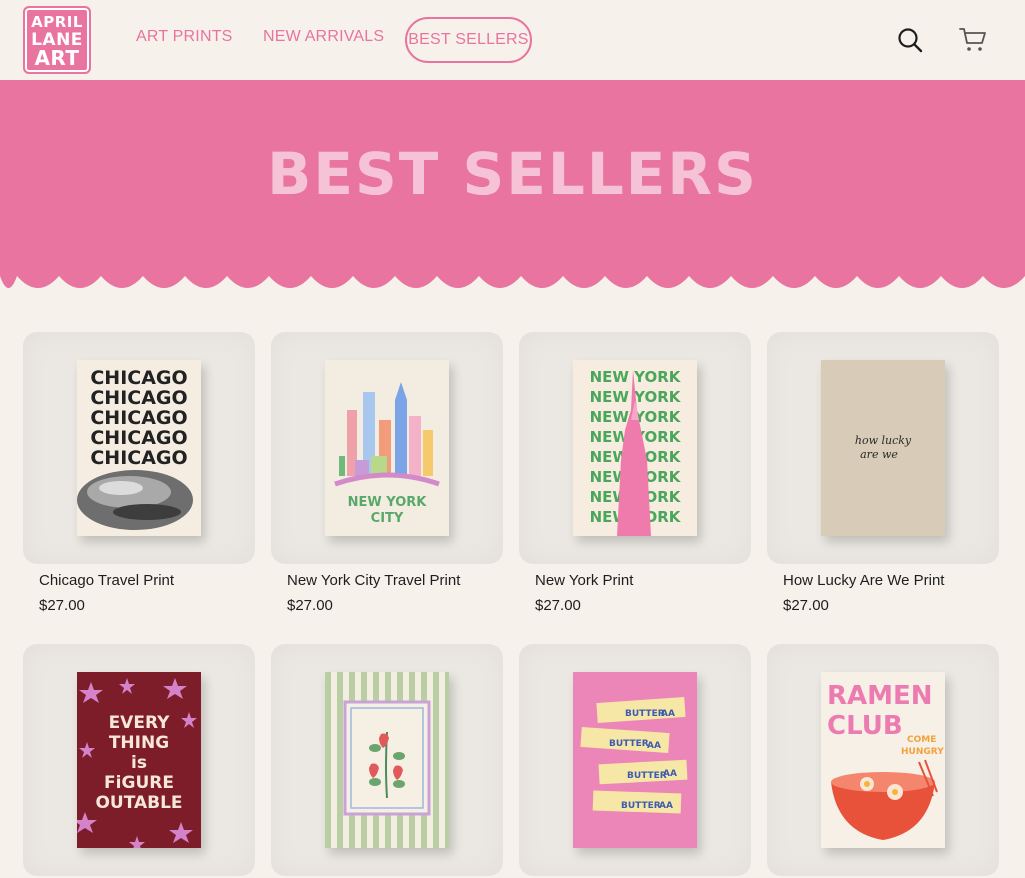  I want to click on poster-text: OUTABLE, so click(138, 803).